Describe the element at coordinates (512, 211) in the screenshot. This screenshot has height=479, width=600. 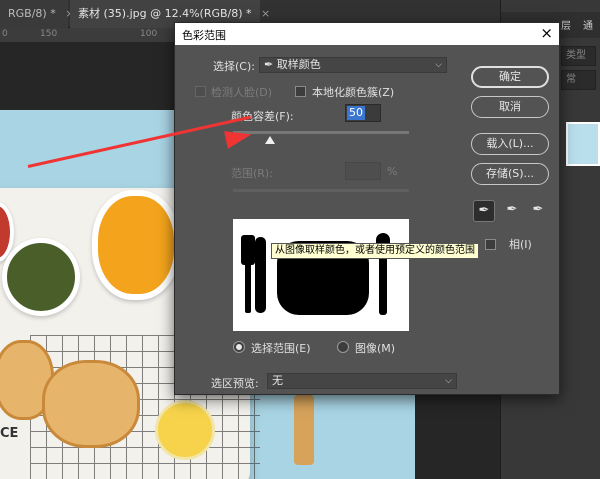
I see `eyedropper-plus-icon: ✒` at that location.